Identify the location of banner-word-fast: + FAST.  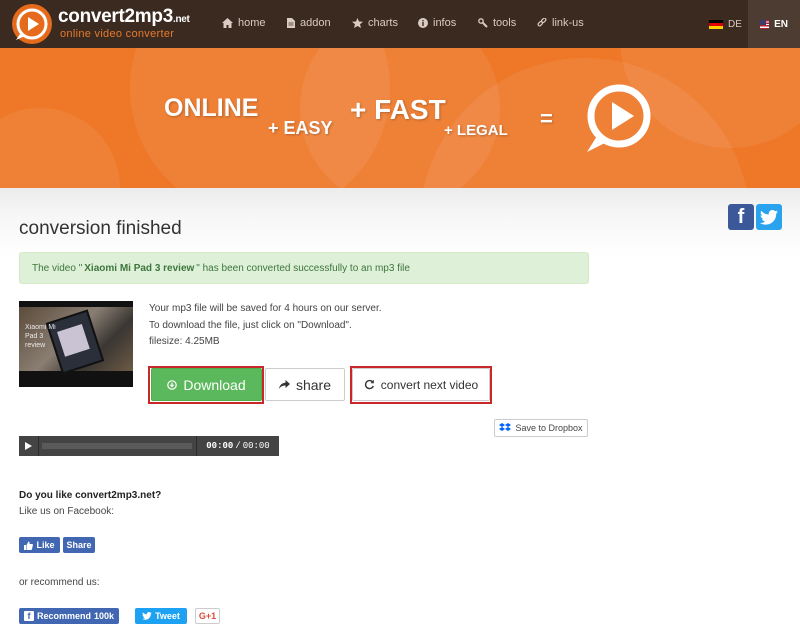
(398, 109).